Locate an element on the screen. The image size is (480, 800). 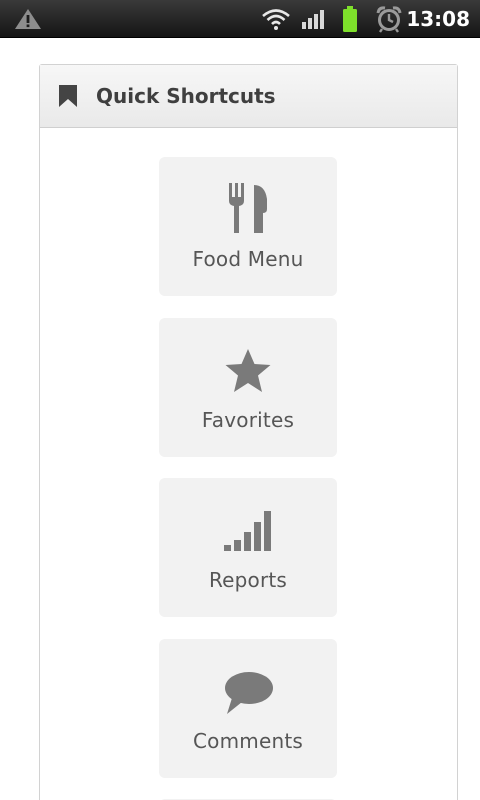
battery-icon is located at coordinates (350, 19).